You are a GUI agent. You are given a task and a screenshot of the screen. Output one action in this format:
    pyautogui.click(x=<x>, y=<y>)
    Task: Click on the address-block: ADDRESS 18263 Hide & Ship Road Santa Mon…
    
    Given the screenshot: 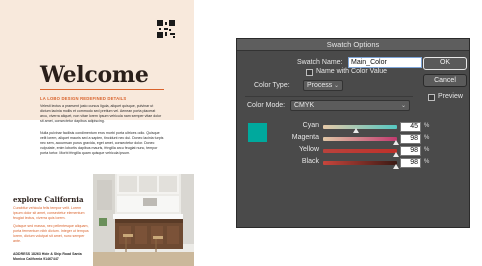 What is the action you would take?
    pyautogui.click(x=47, y=256)
    